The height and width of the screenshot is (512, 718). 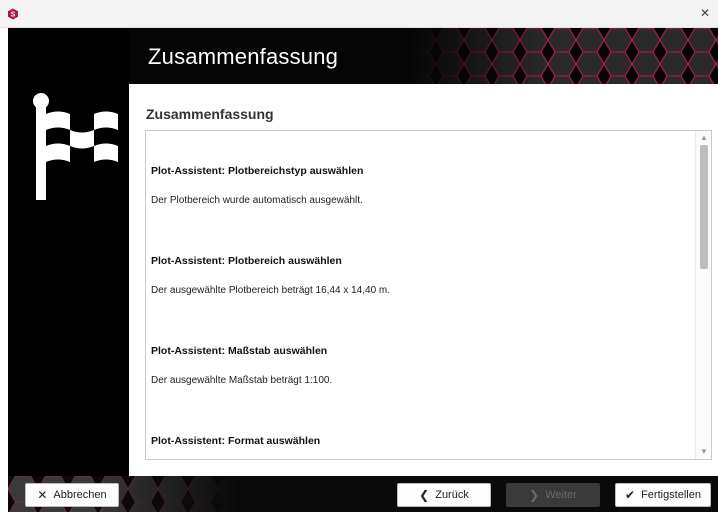 I want to click on hexagon-pattern-decoration, so click(x=563, y=56).